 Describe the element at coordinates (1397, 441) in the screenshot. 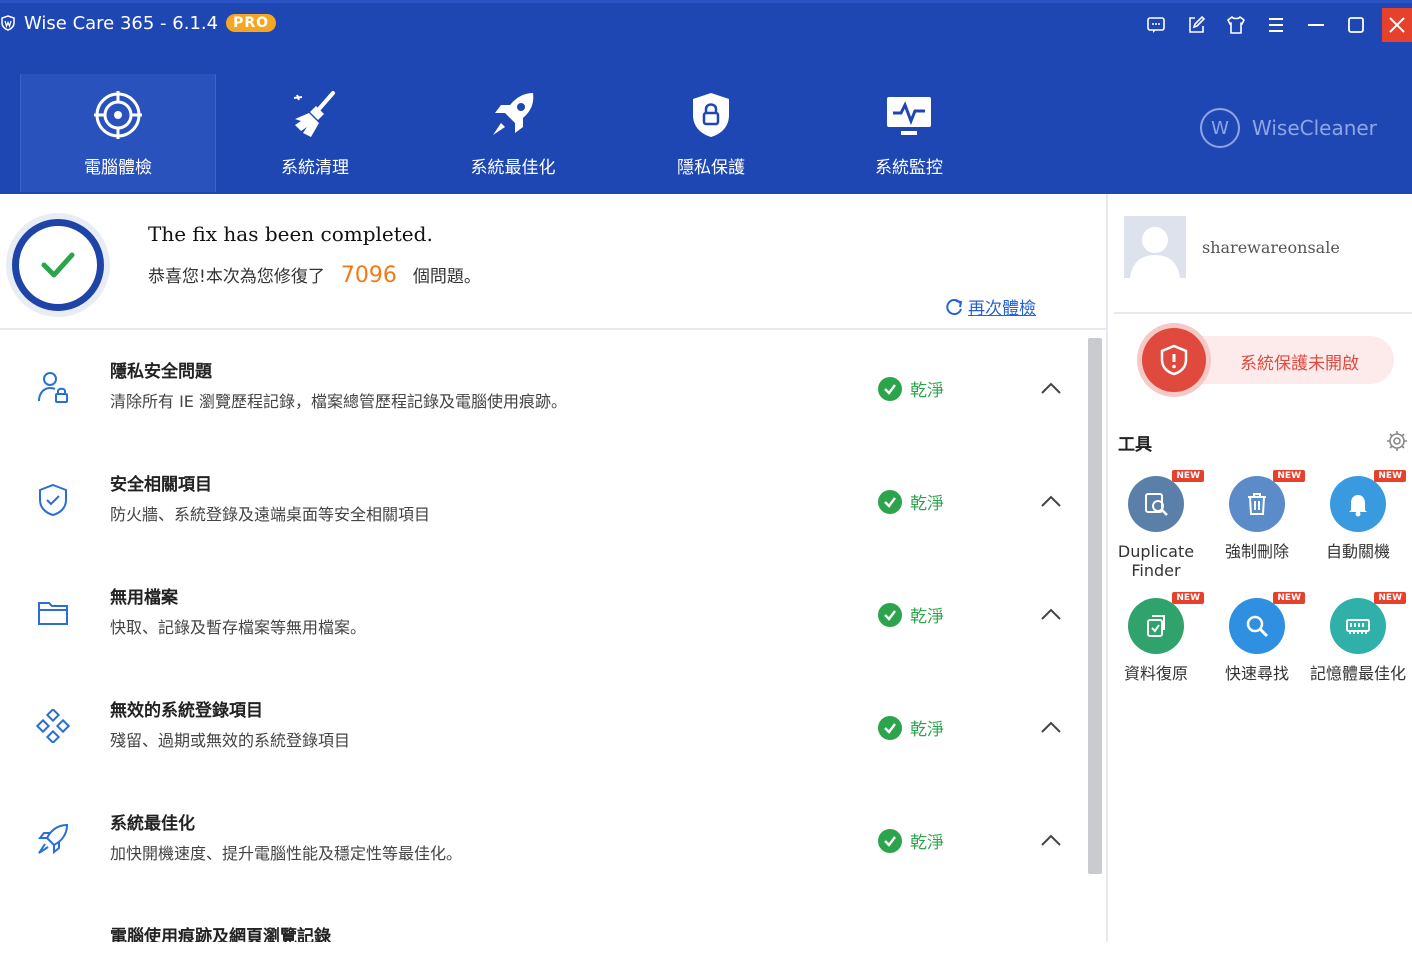

I see `gear-icon` at that location.